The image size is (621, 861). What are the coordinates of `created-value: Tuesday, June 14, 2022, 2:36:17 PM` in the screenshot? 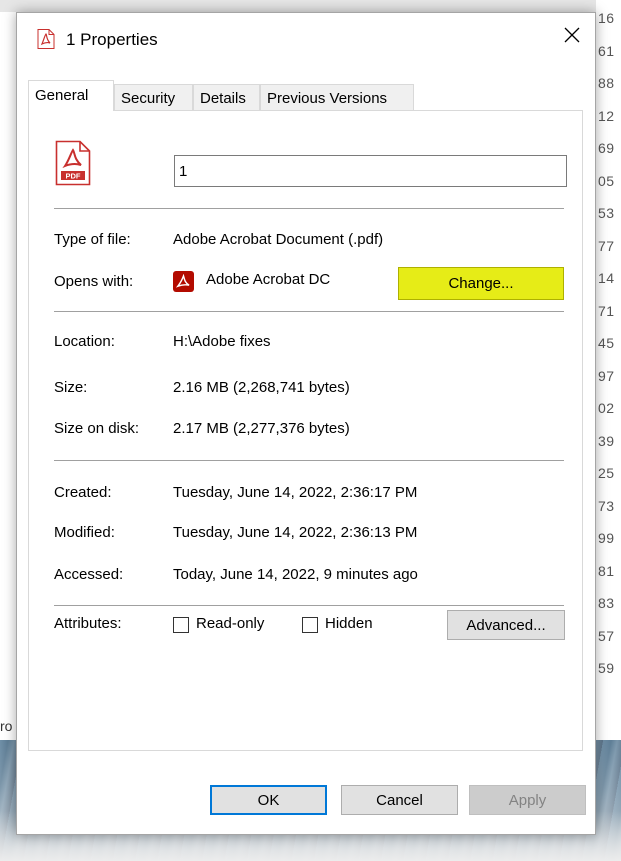 It's located at (295, 492).